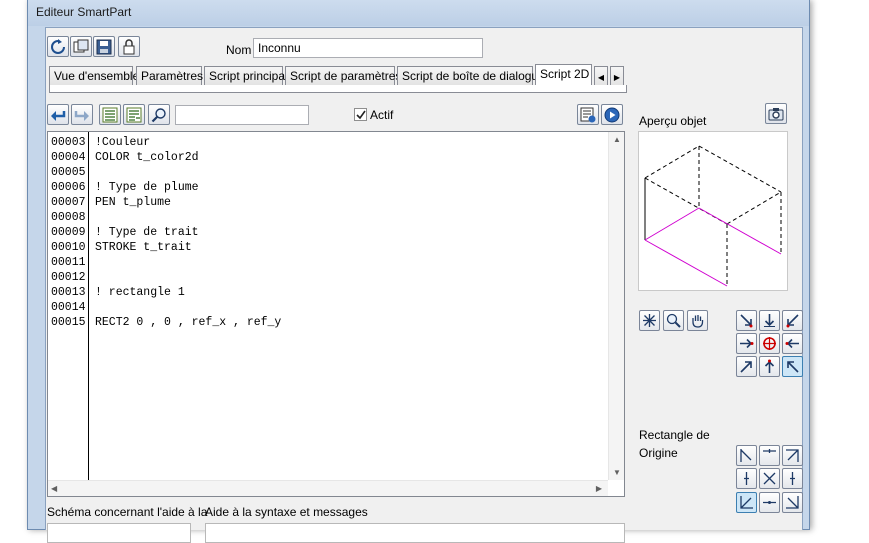 Image resolution: width=869 pixels, height=543 pixels. Describe the element at coordinates (360, 114) in the screenshot. I see `active-checkbox` at that location.